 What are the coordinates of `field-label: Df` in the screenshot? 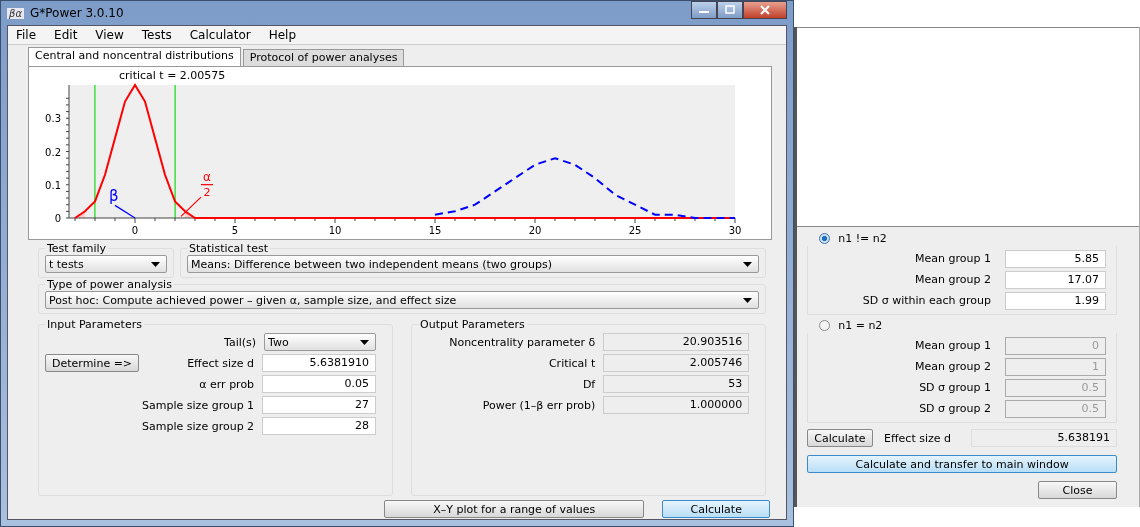 It's located at (589, 384).